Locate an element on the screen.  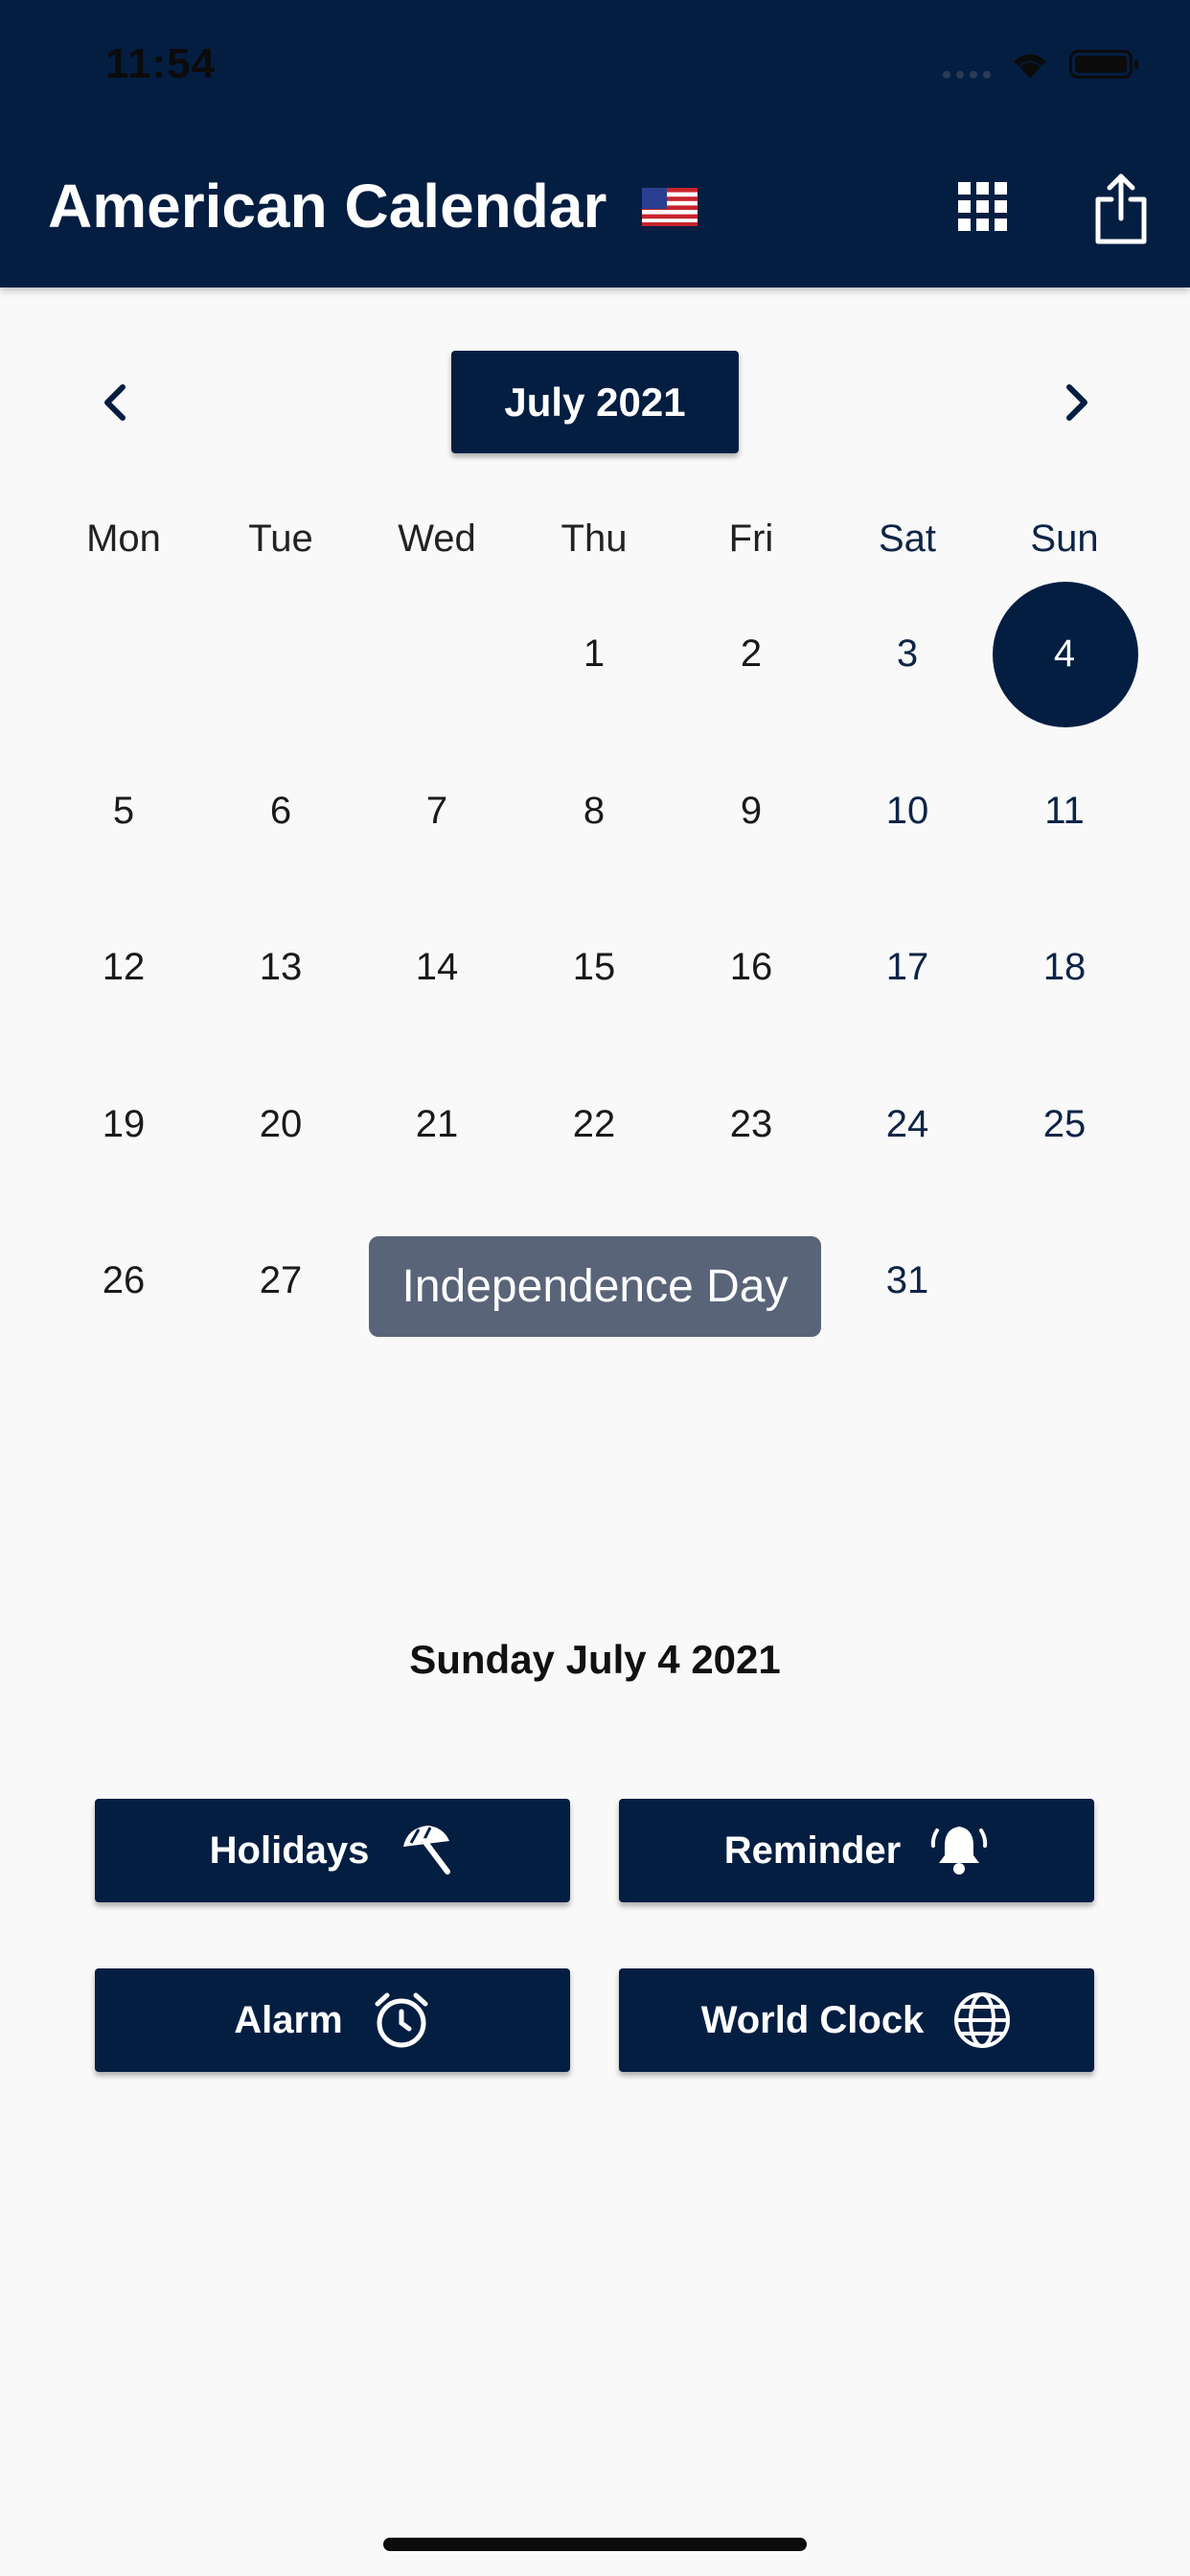
beach-umbrella-icon is located at coordinates (427, 1850).